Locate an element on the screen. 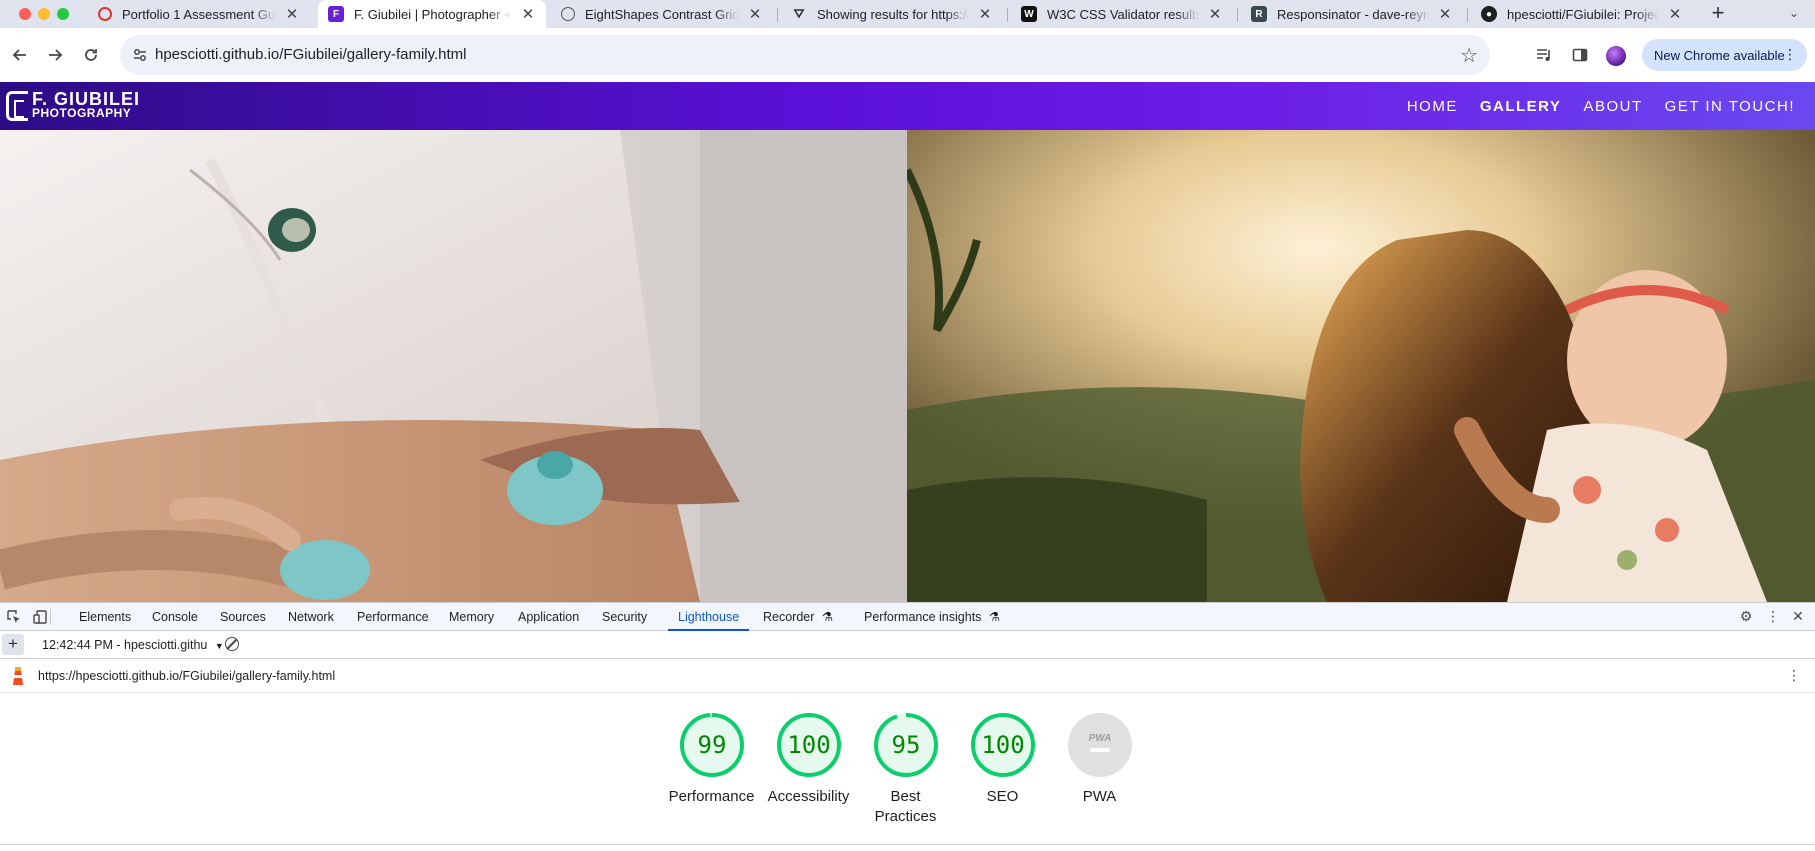 The width and height of the screenshot is (1815, 851). pwa-badge-icon: PWA is located at coordinates (1099, 745).